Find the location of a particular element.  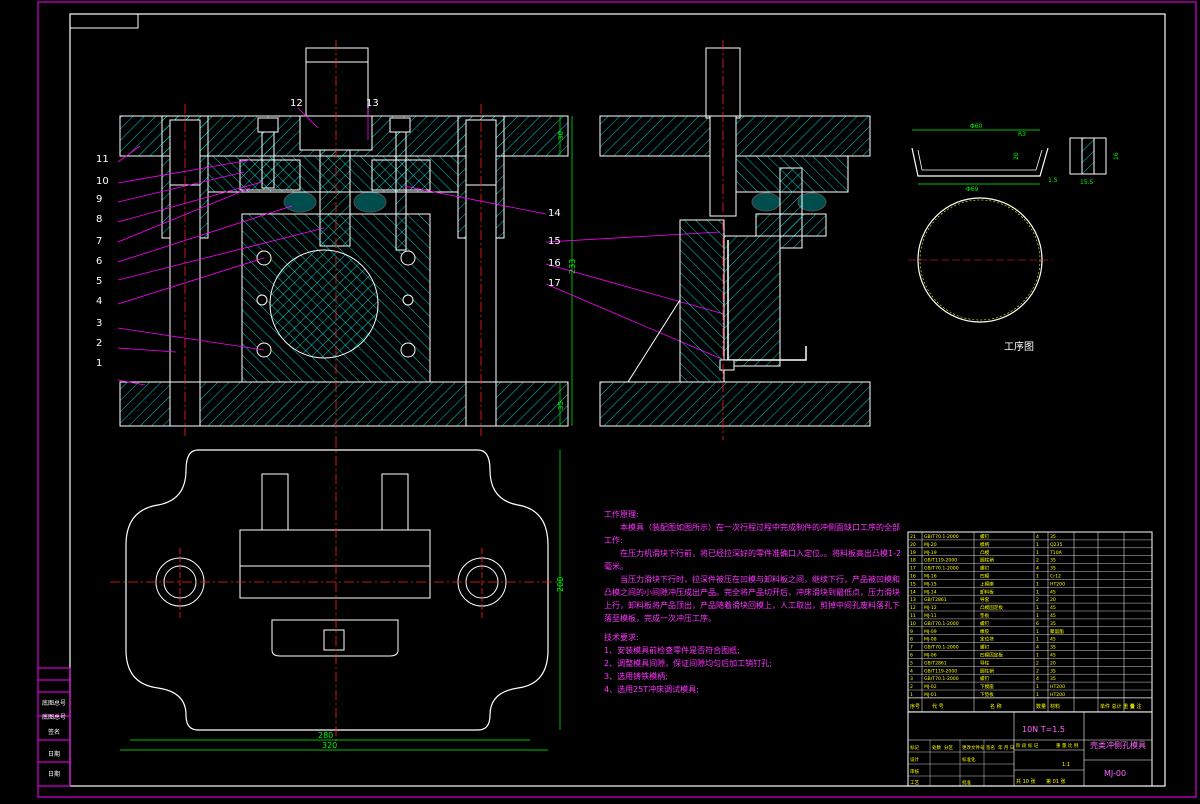

tb-label-5: 年 月 日 is located at coordinates (1006, 747).